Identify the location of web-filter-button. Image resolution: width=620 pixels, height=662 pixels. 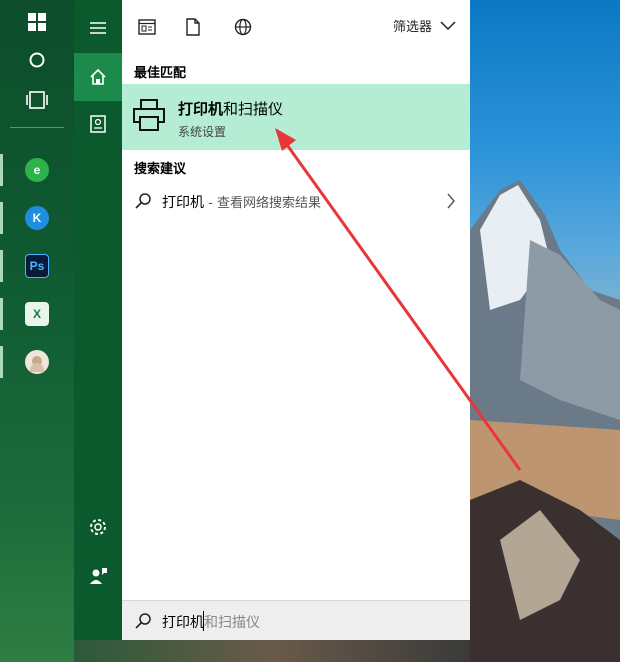
(243, 27).